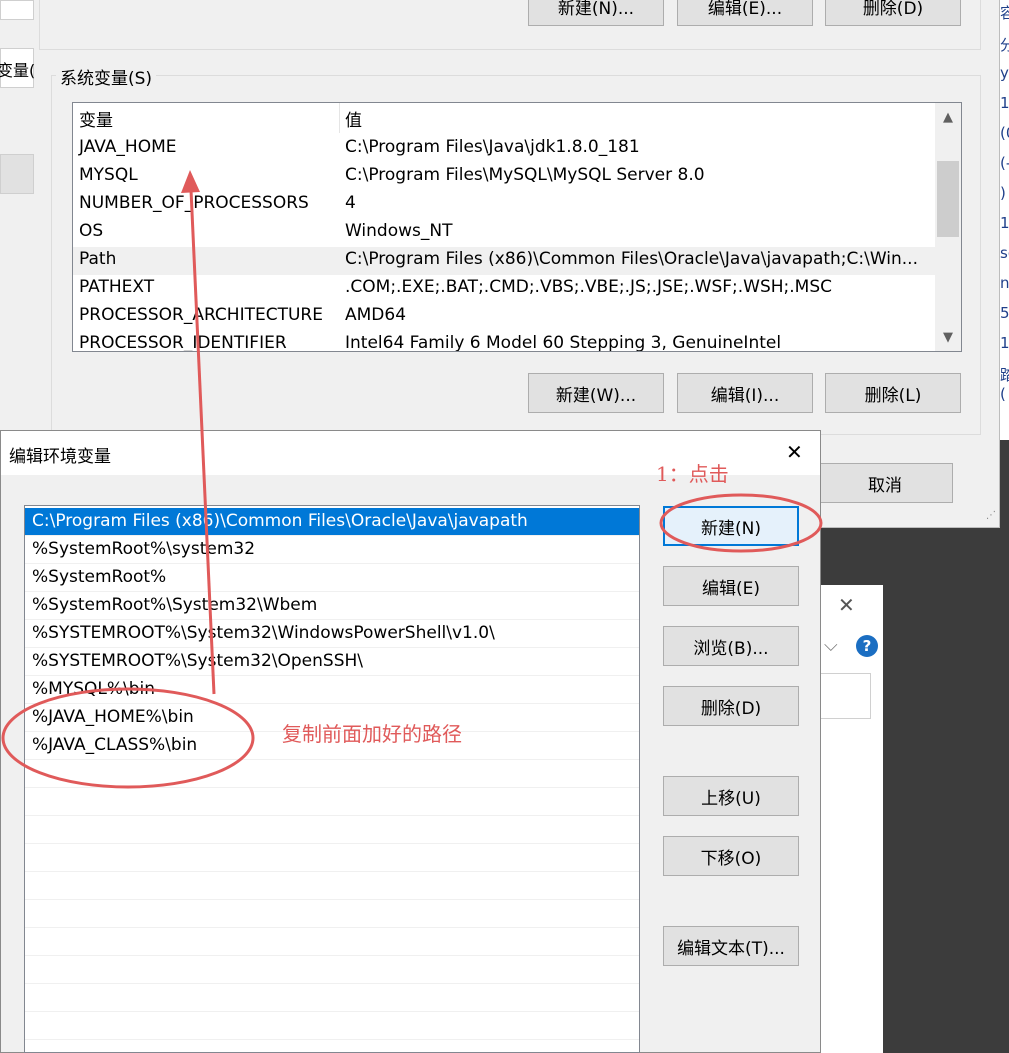 The height and width of the screenshot is (1053, 1009). Describe the element at coordinates (190, 181) in the screenshot. I see `annotation-arrowhead` at that location.